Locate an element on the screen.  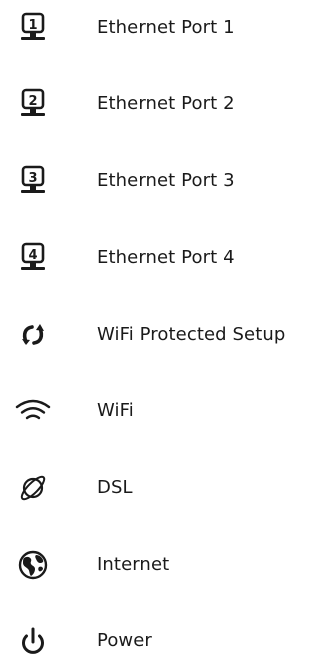
legend-label: WiFi Protected Setup is located at coordinates (191, 334).